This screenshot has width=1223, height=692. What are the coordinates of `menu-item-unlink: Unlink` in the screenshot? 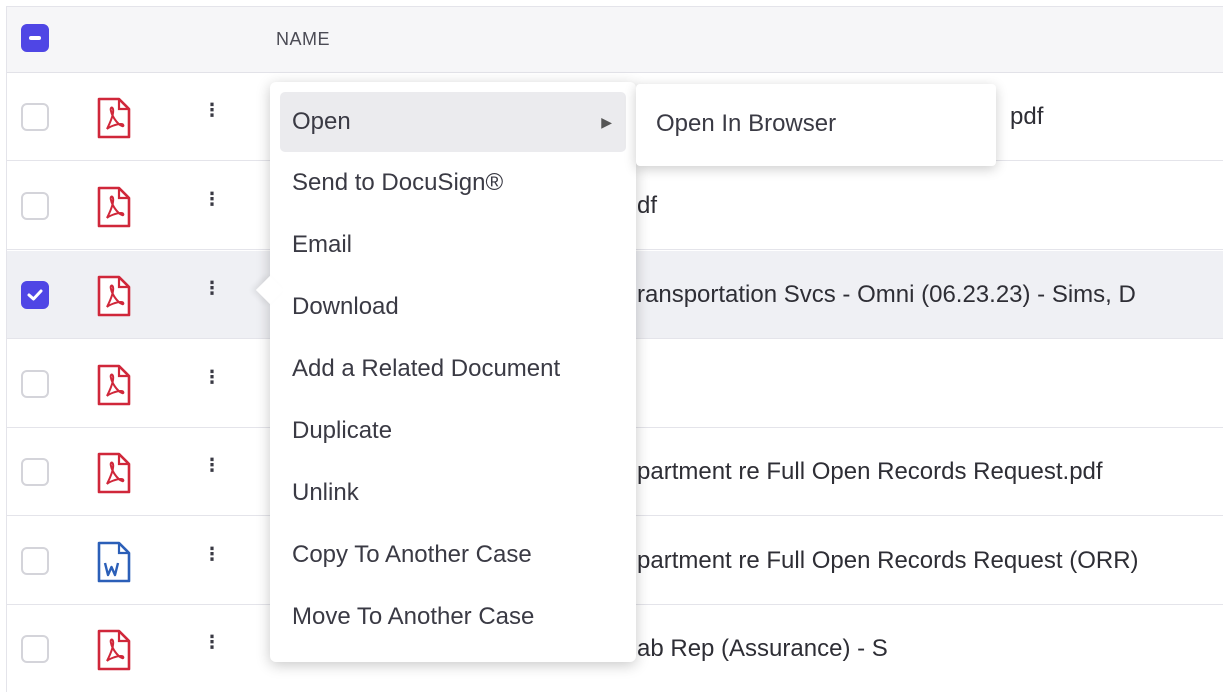 It's located at (453, 493).